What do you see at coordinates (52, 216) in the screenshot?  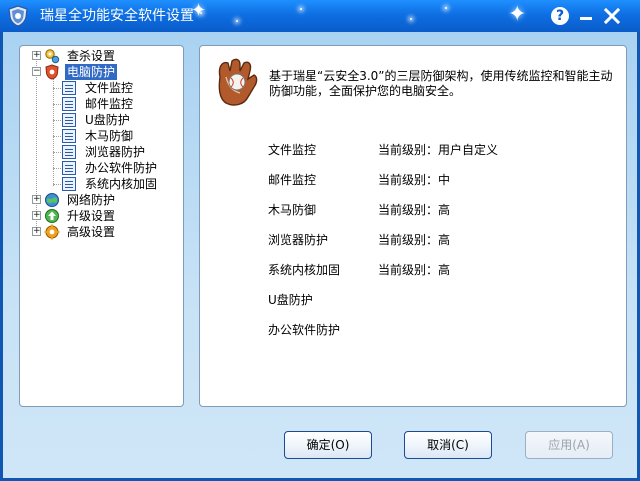 I see `update-settings-icon` at bounding box center [52, 216].